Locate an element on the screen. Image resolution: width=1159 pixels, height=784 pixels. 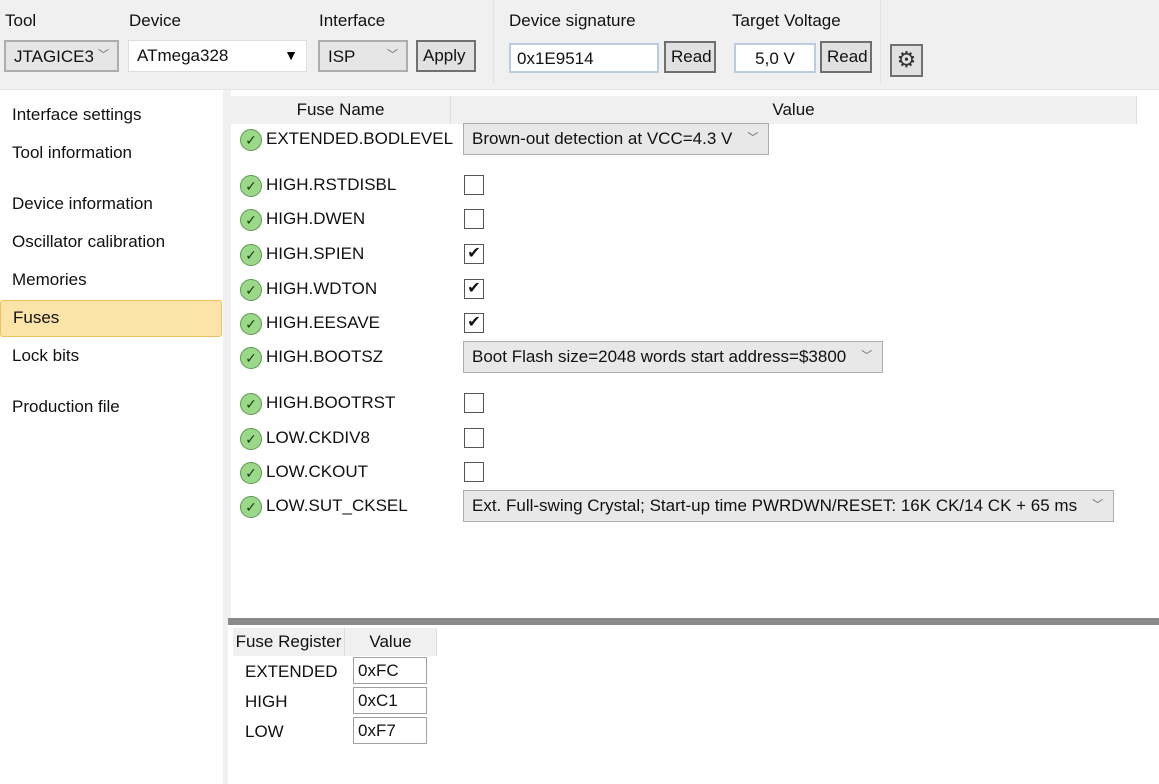
signature-field: 0x1E9514 is located at coordinates (584, 58).